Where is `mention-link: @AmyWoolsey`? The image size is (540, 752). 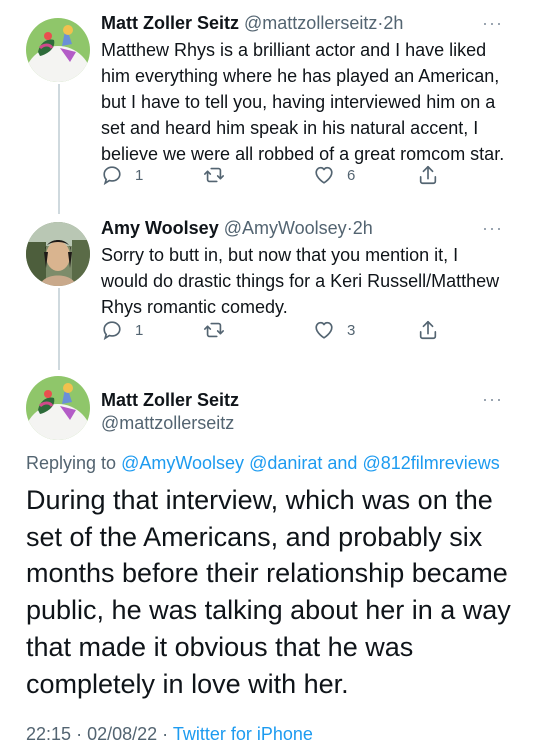 mention-link: @AmyWoolsey is located at coordinates (182, 463).